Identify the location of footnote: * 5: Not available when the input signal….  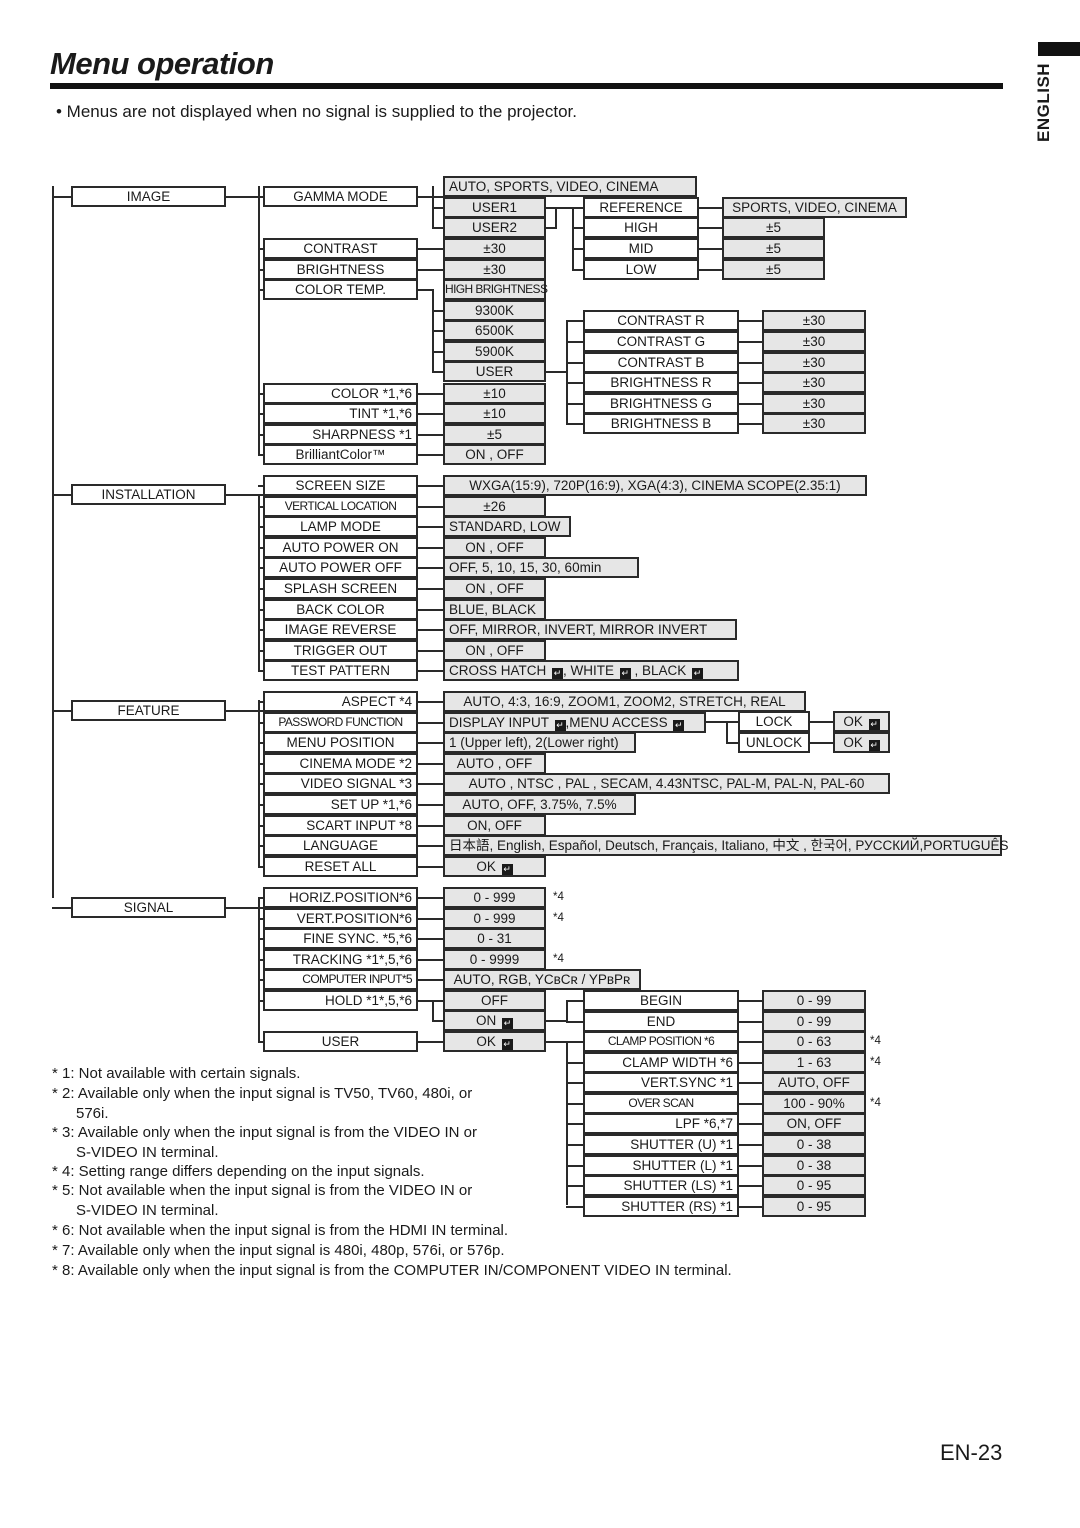
(262, 1200).